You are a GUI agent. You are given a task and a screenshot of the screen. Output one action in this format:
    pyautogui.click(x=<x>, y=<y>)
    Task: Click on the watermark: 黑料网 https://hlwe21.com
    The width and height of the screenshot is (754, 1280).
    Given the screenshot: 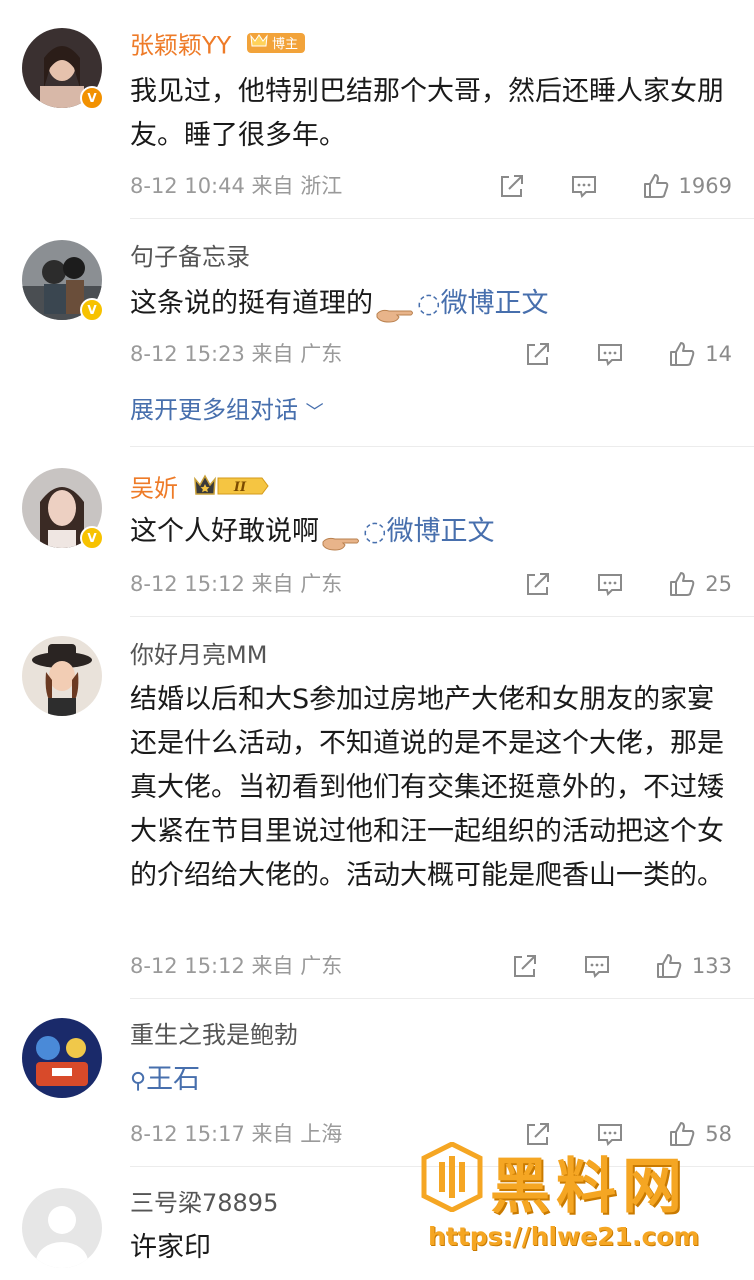 What is the action you would take?
    pyautogui.click(x=580, y=1208)
    